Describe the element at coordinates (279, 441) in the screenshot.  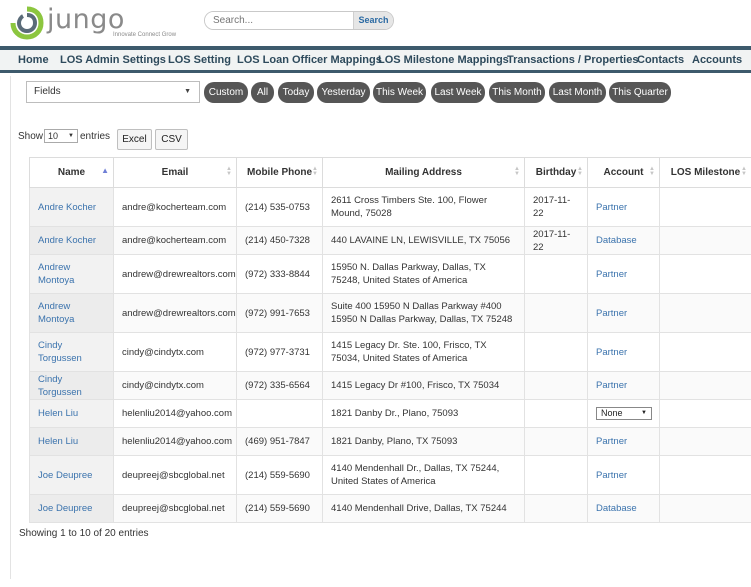
I see `table-cell-phone: (469) 951-7847` at that location.